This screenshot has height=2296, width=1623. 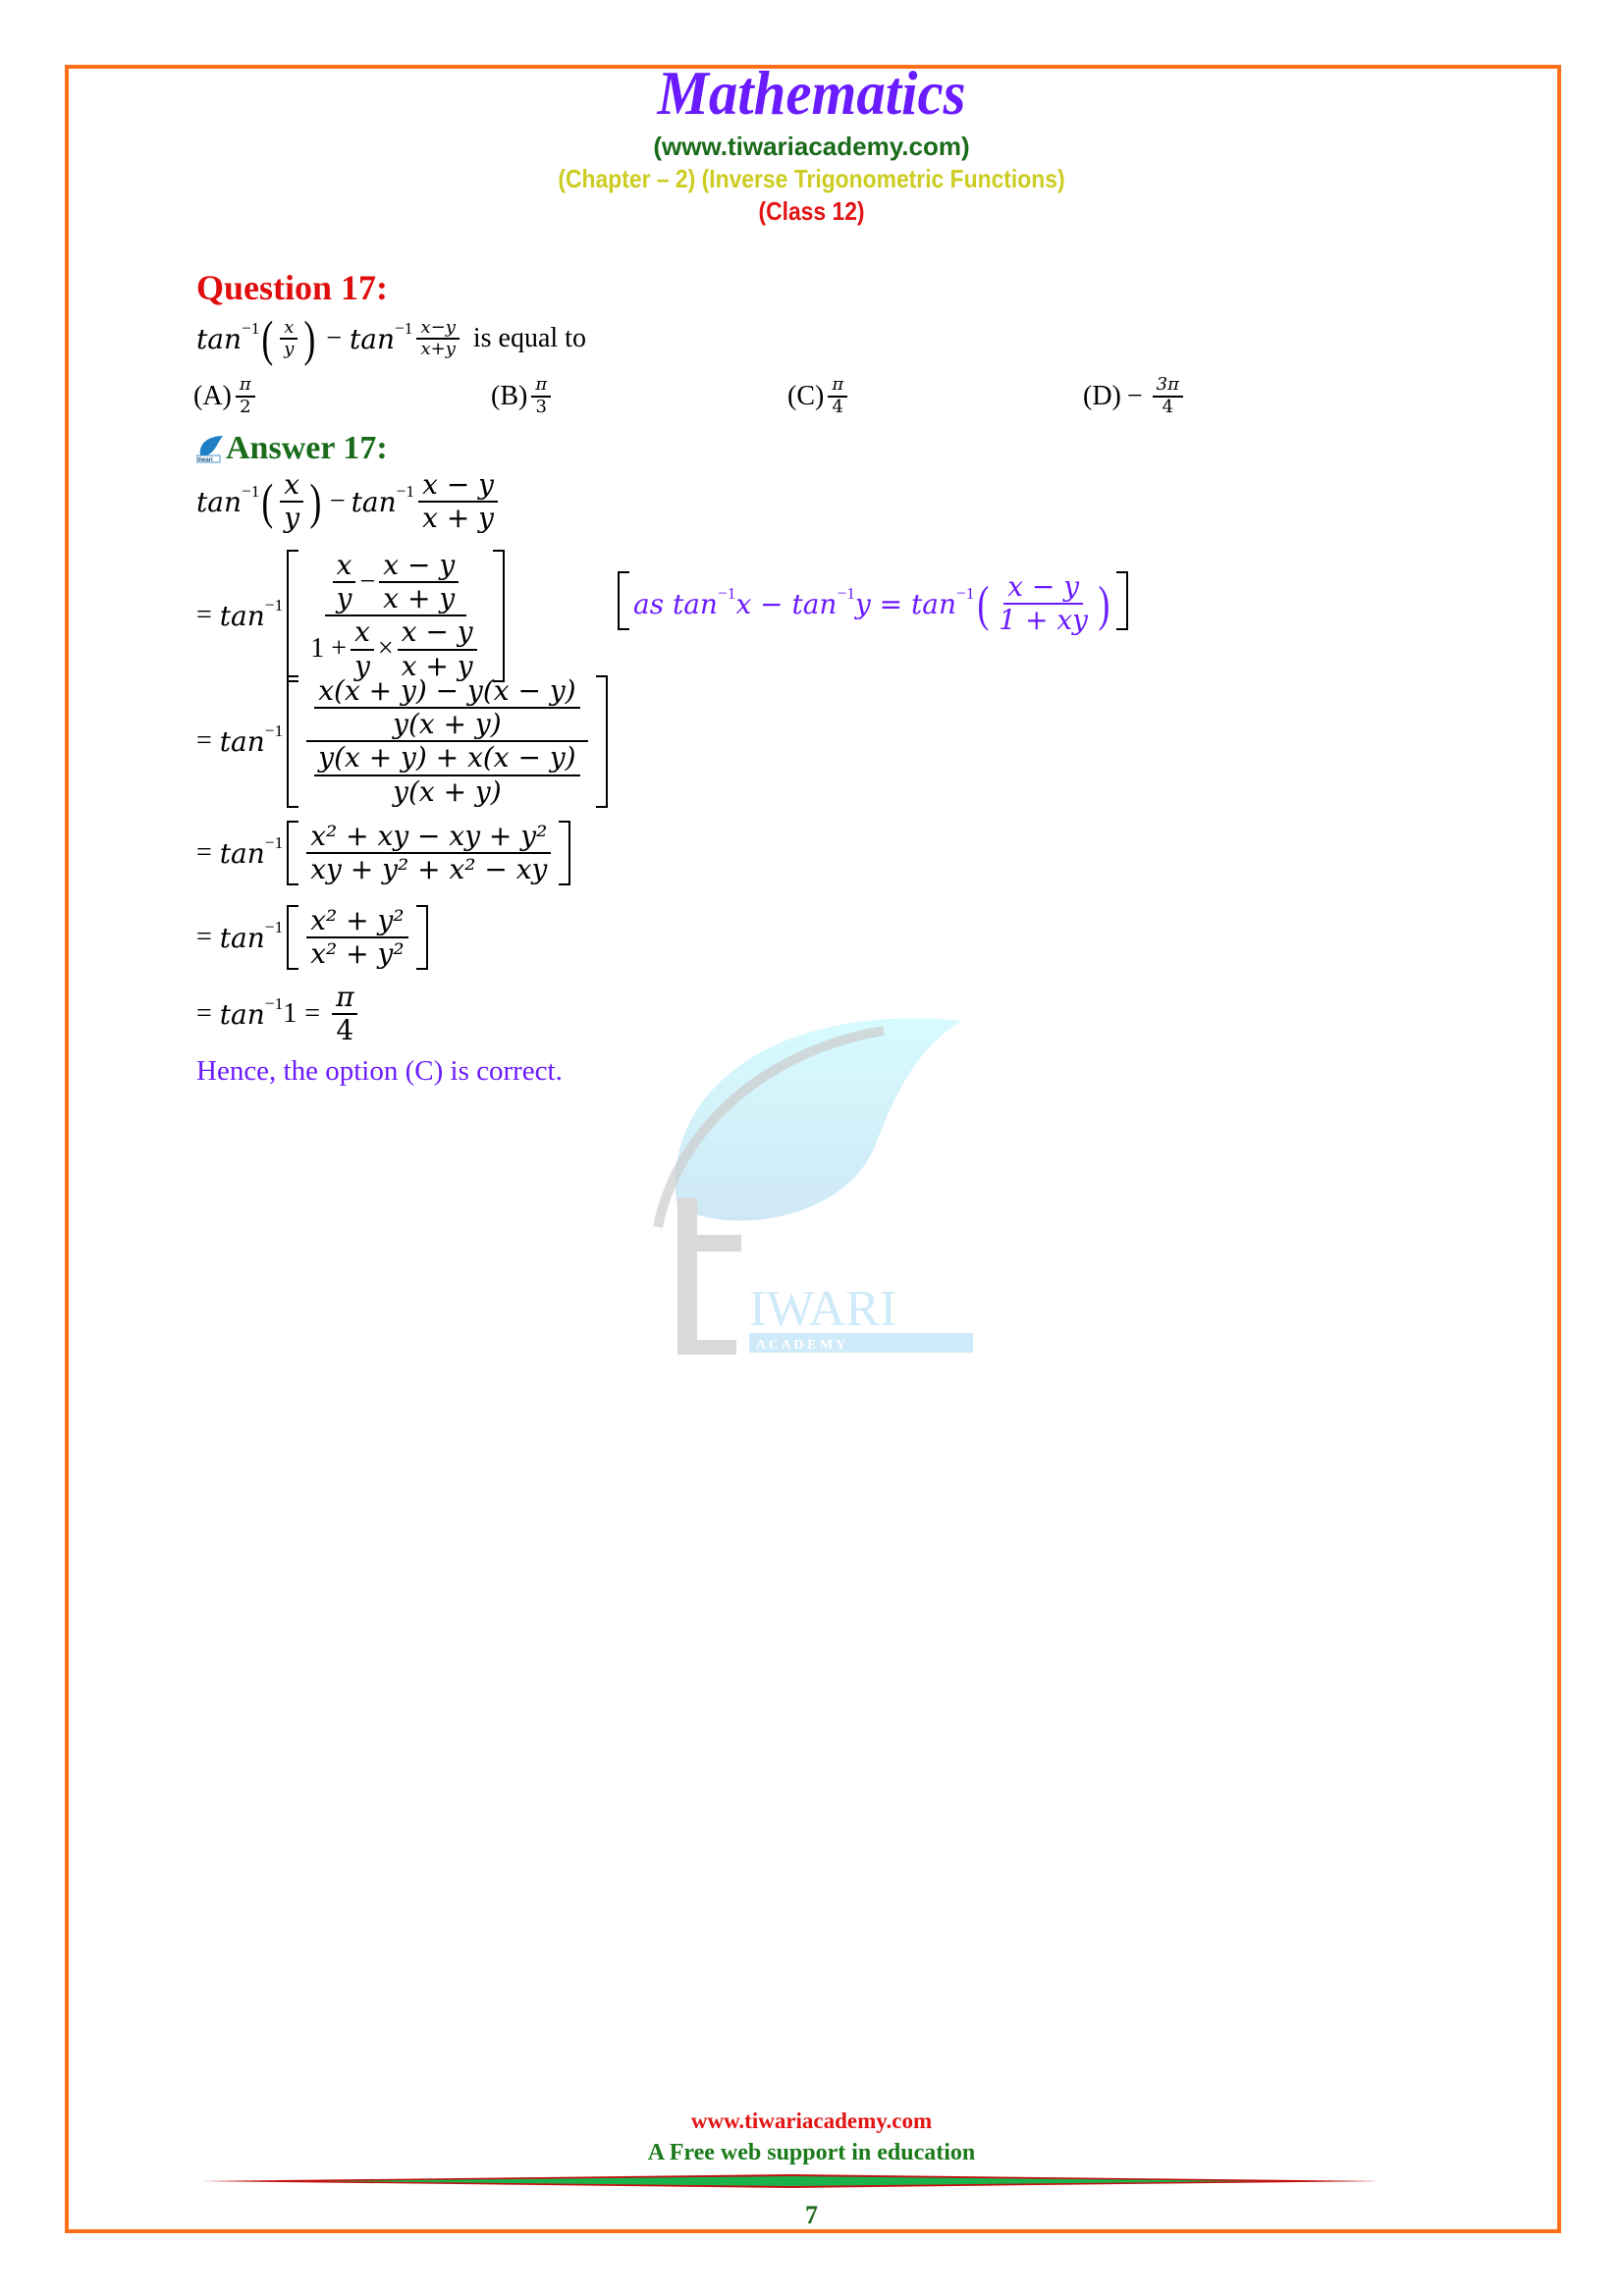 What do you see at coordinates (447, 692) in the screenshot?
I see `numerator: x(x + y) − y(x − y)` at bounding box center [447, 692].